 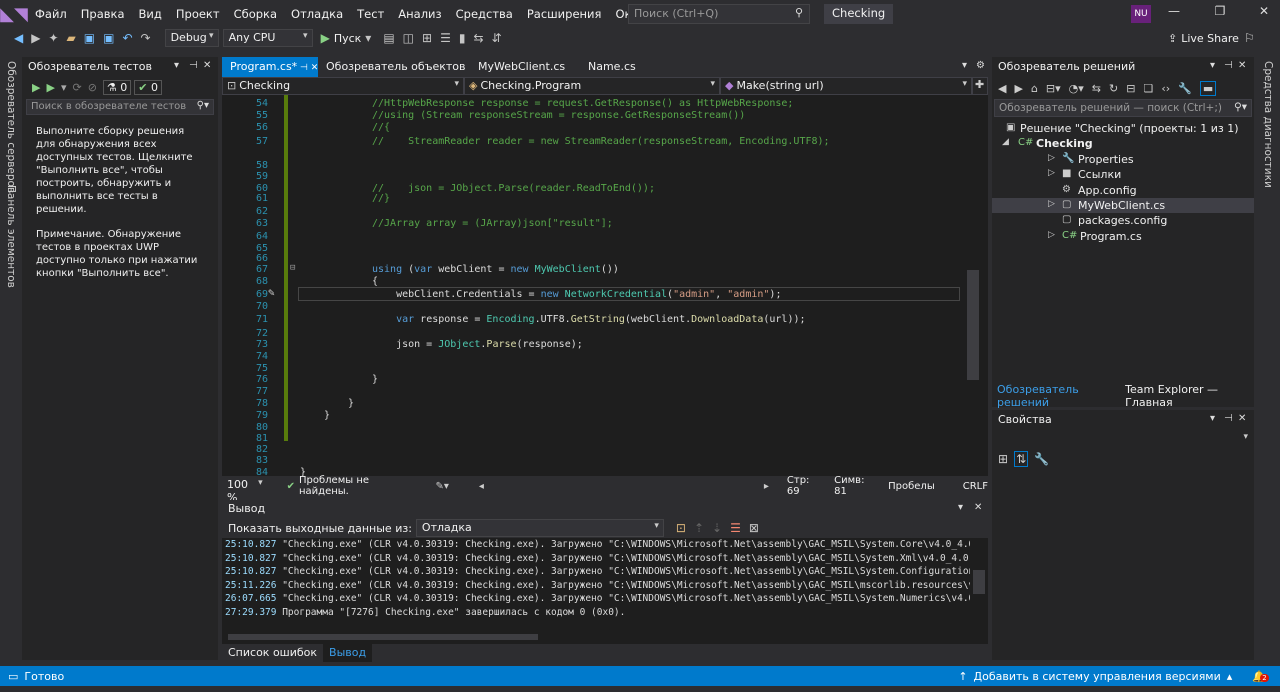 I want to click on repeat-icon: ⟳, so click(x=76, y=87).